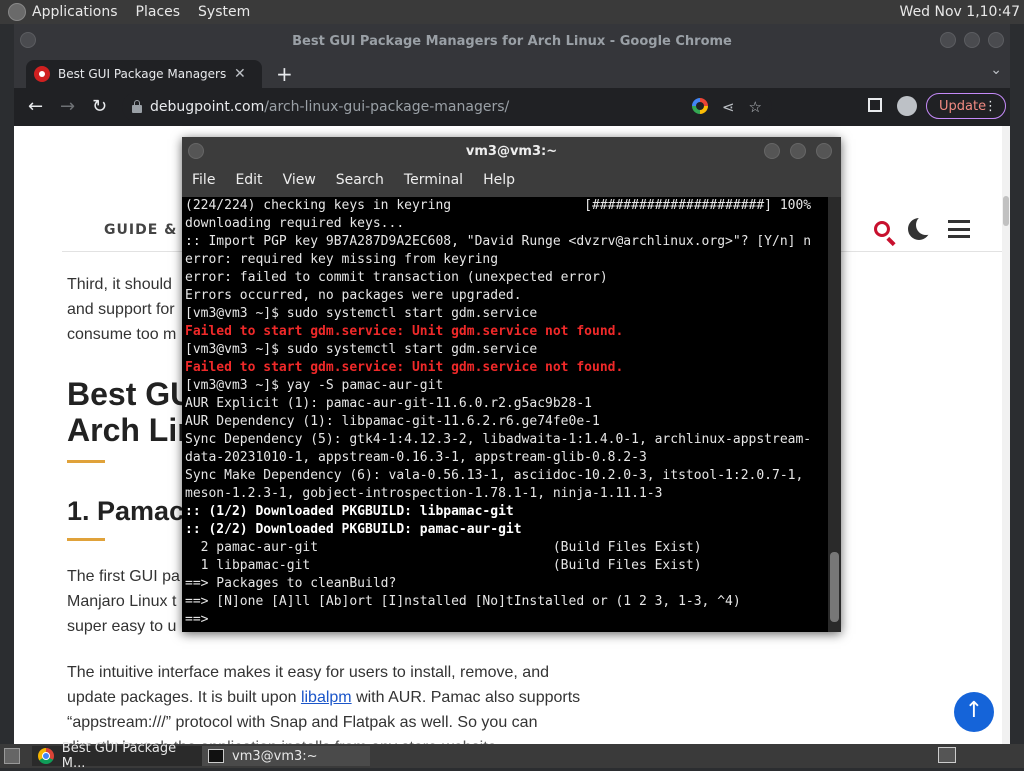  I want to click on menu-file: File, so click(203, 180).